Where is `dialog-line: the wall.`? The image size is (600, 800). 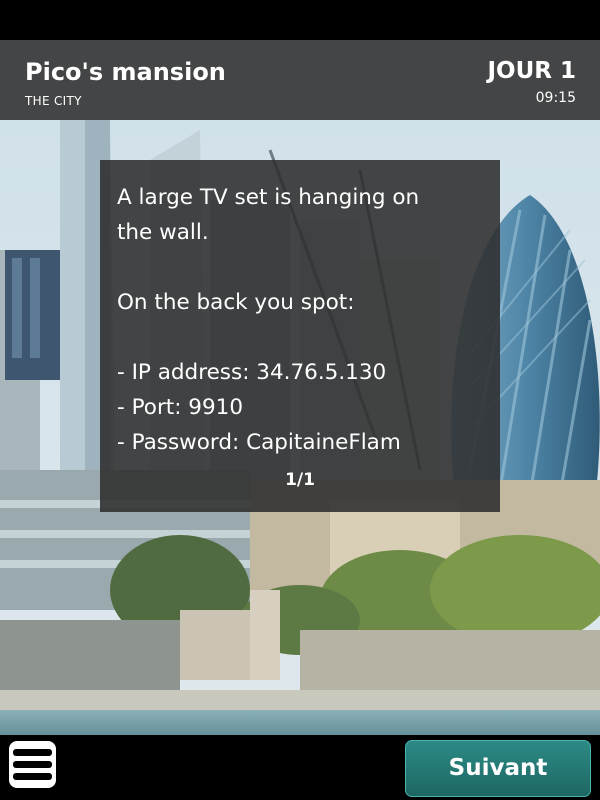
dialog-line: the wall. is located at coordinates (163, 232).